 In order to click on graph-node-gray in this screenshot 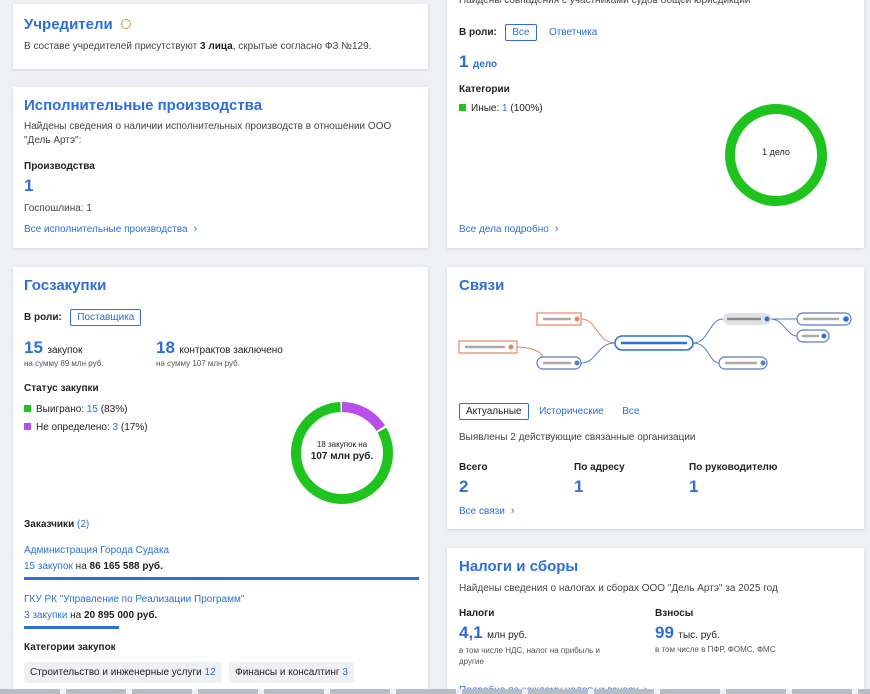, I will do `click(747, 319)`.